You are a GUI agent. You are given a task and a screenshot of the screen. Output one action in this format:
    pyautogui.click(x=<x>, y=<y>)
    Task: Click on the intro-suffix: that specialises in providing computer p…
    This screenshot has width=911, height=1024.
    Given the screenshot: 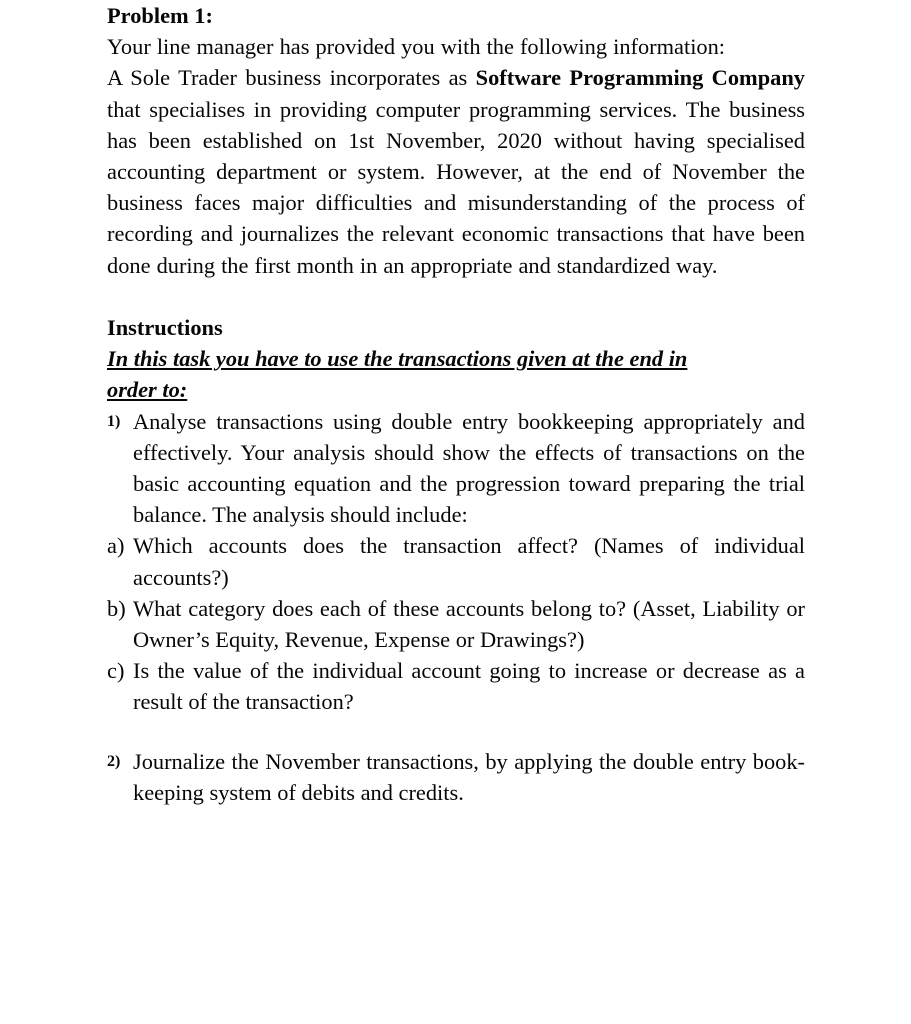 What is the action you would take?
    pyautogui.click(x=456, y=187)
    